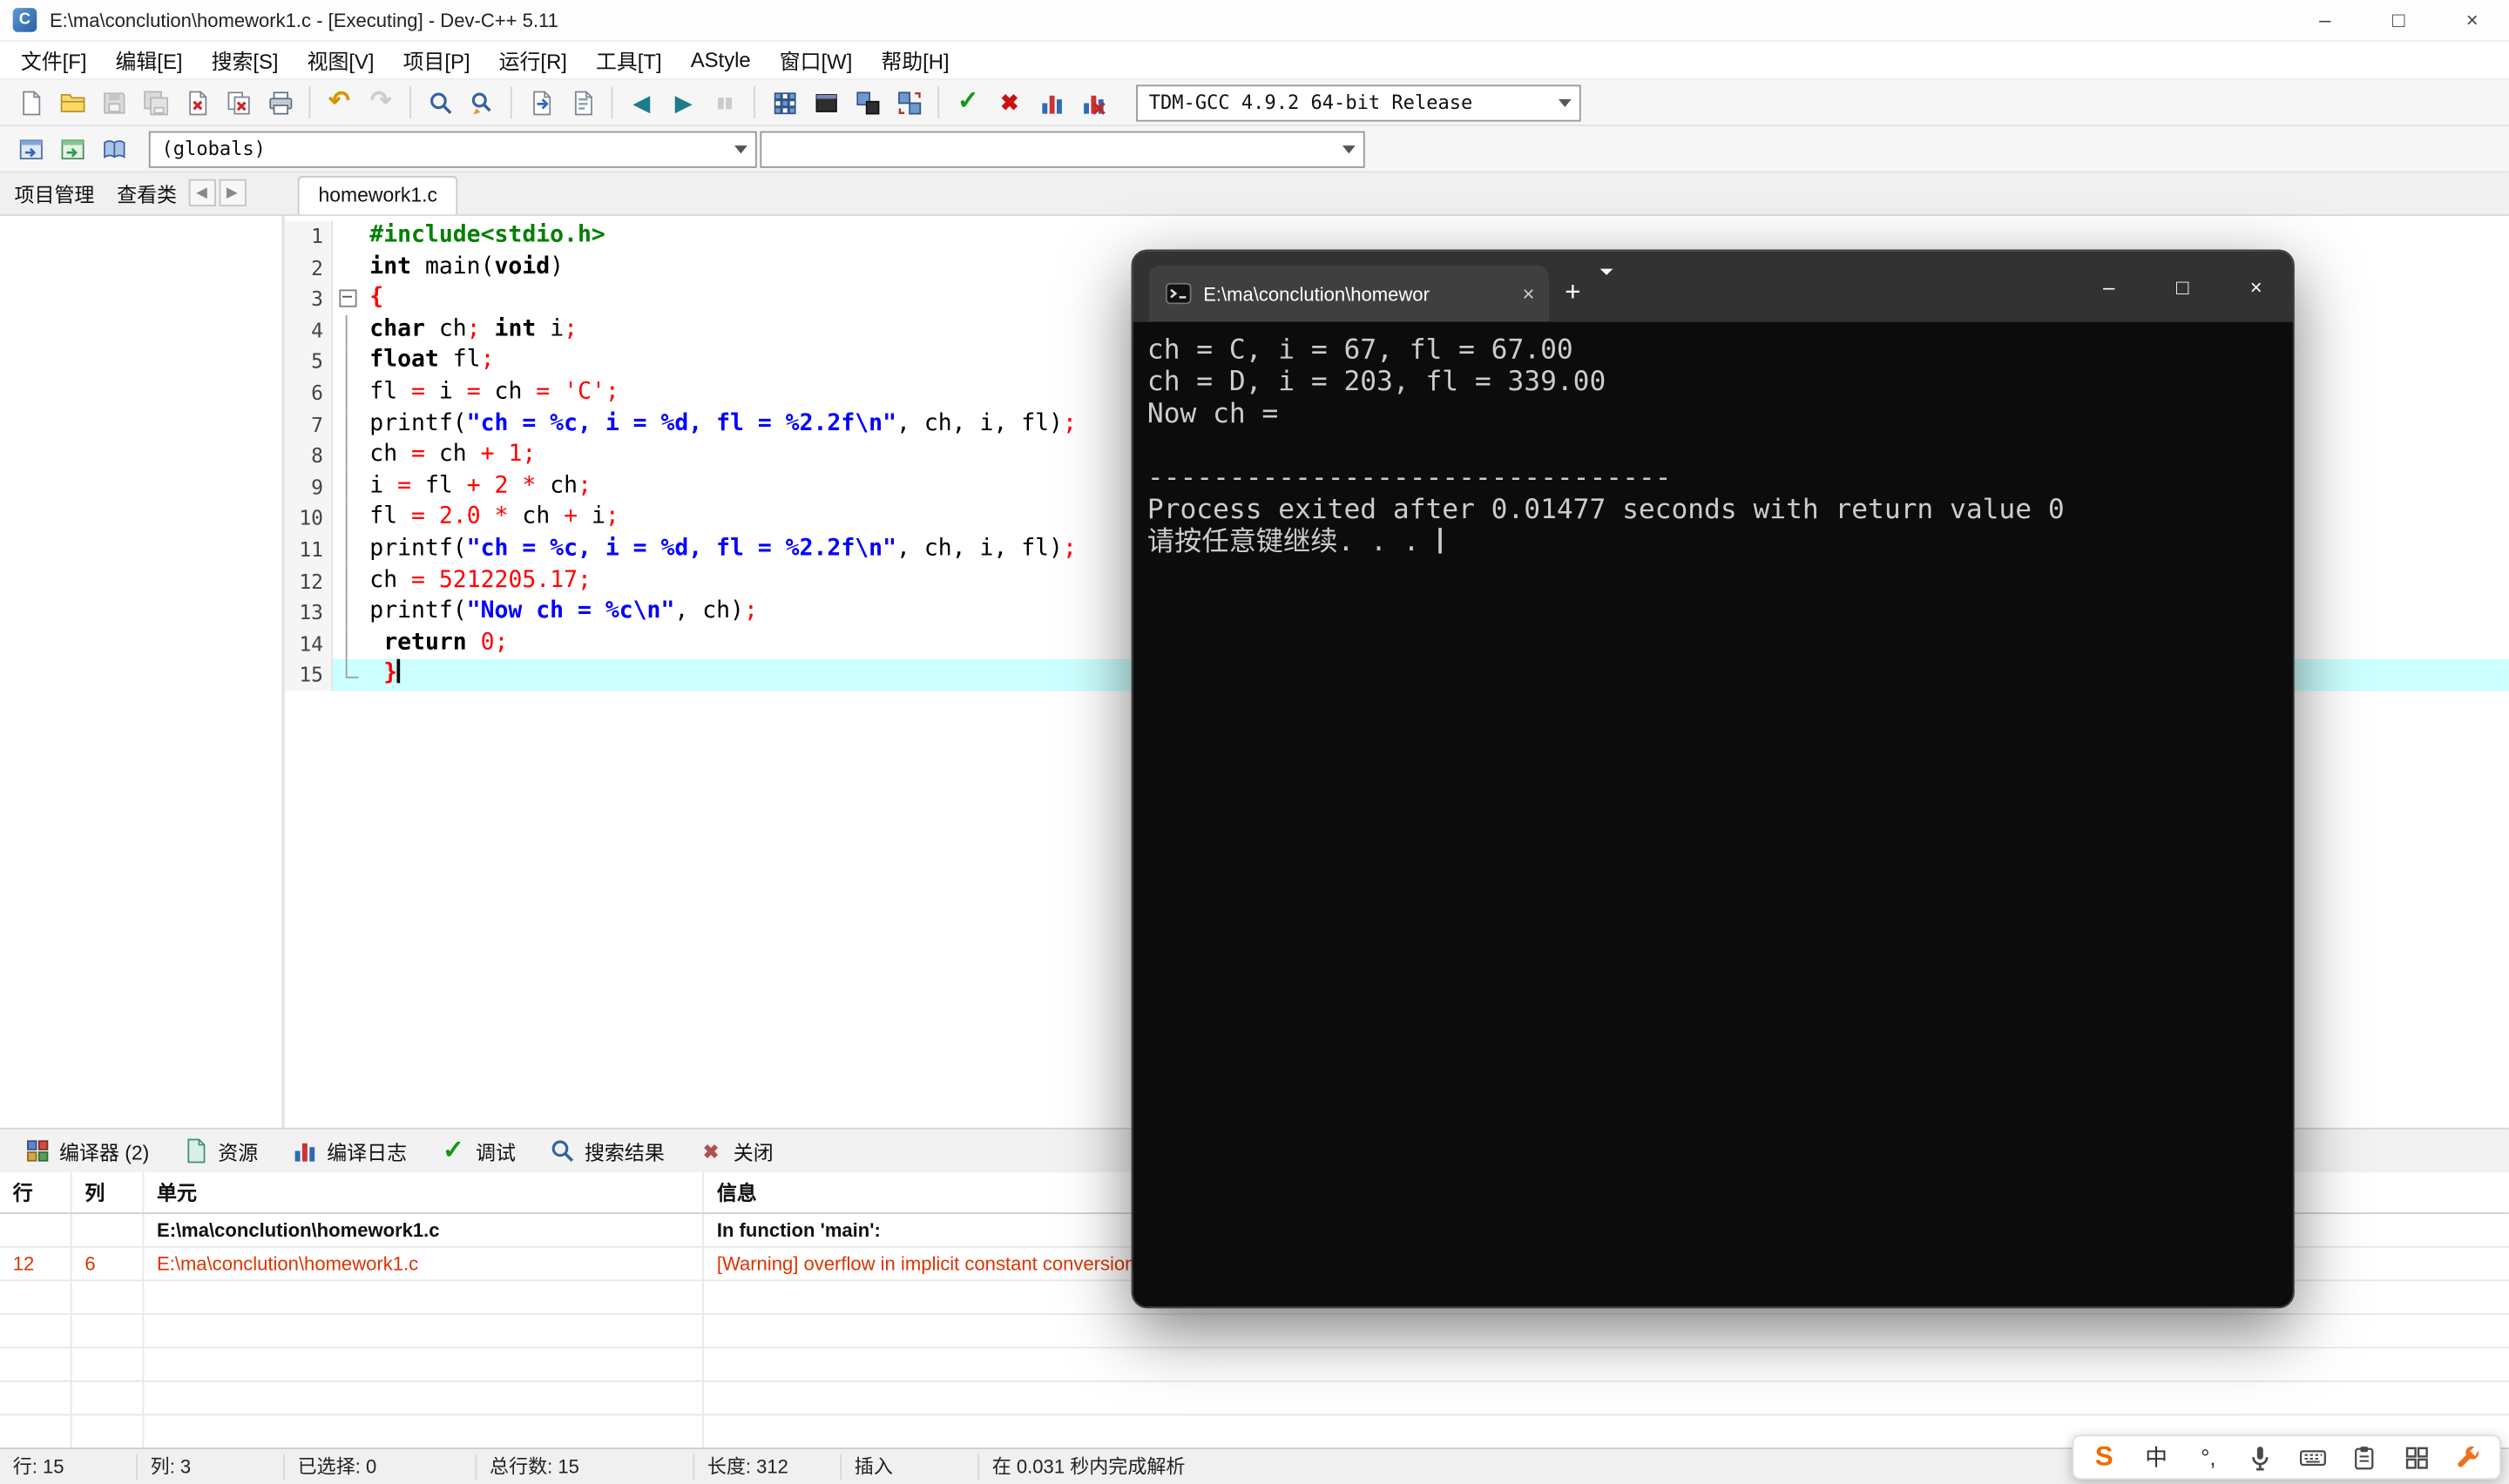 The height and width of the screenshot is (1484, 2509). I want to click on save-all-button, so click(155, 103).